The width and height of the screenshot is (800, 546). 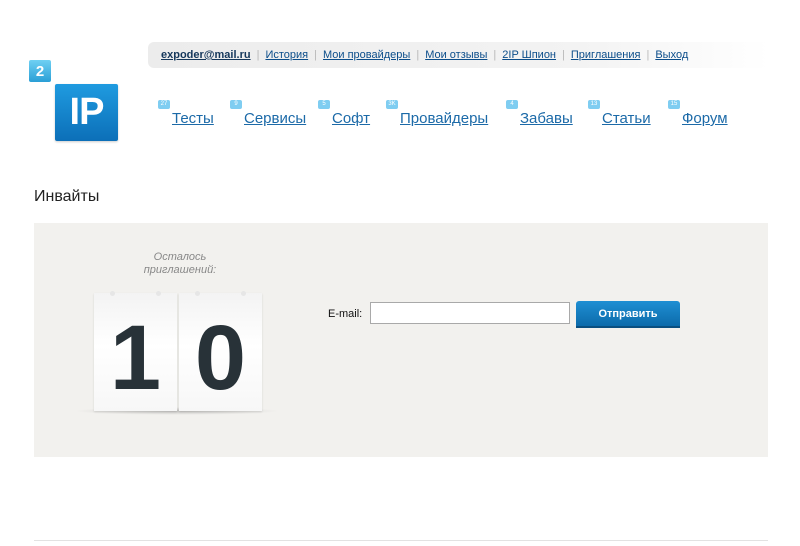 What do you see at coordinates (67, 196) in the screenshot?
I see `page-title: Инвайты` at bounding box center [67, 196].